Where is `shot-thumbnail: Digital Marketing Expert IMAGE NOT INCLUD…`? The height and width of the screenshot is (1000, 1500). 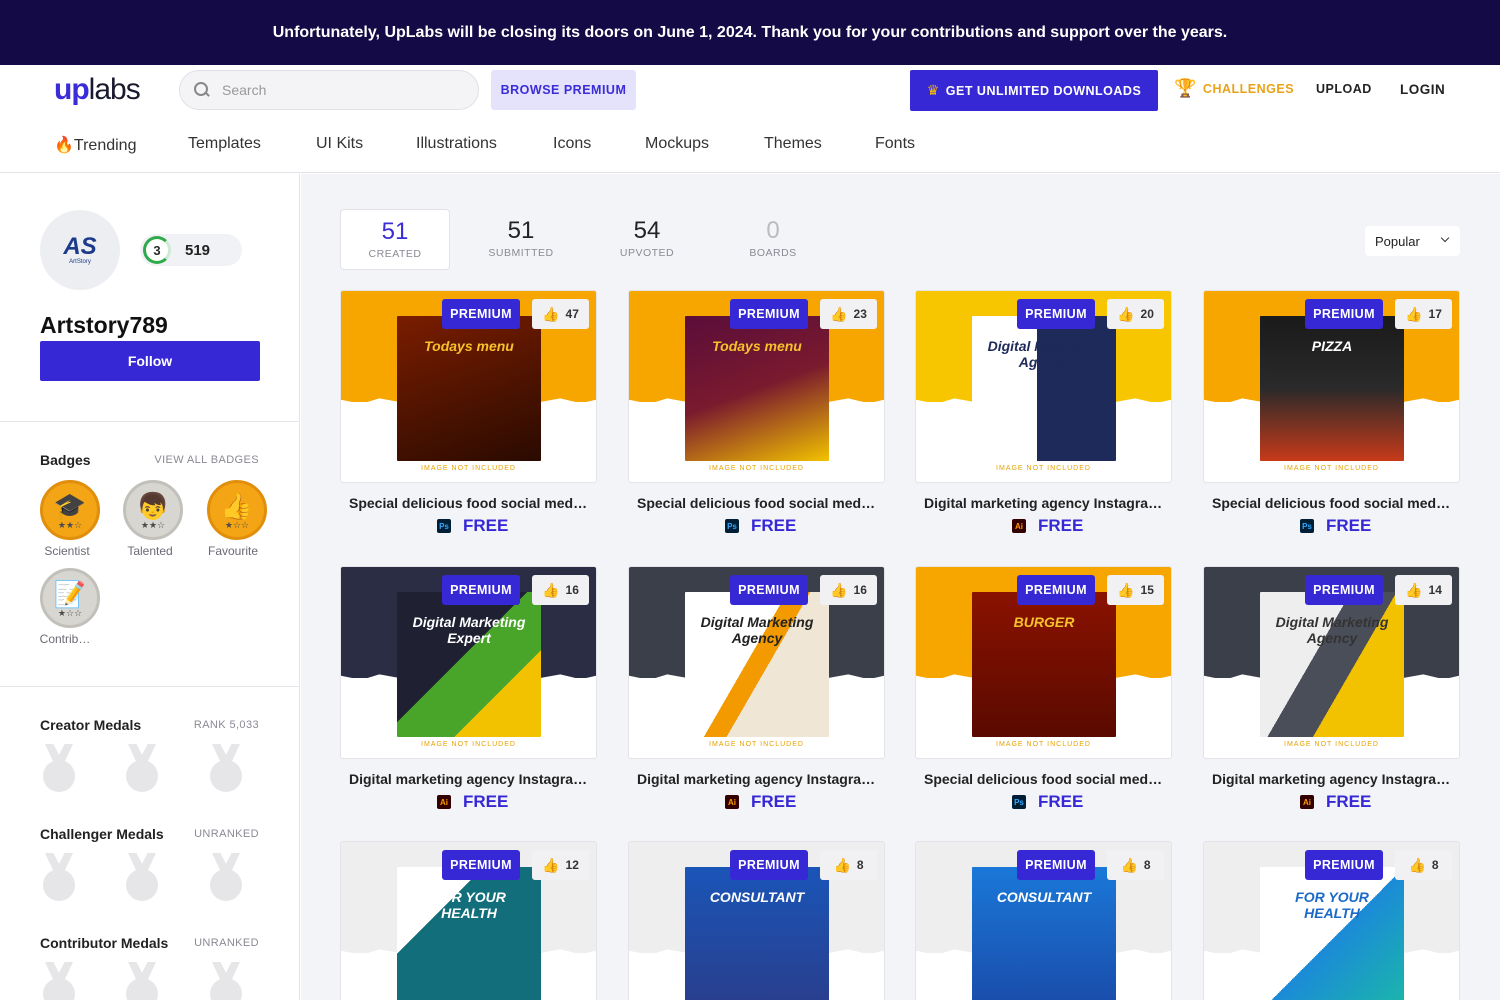 shot-thumbnail: Digital Marketing Expert IMAGE NOT INCLUD… is located at coordinates (468, 662).